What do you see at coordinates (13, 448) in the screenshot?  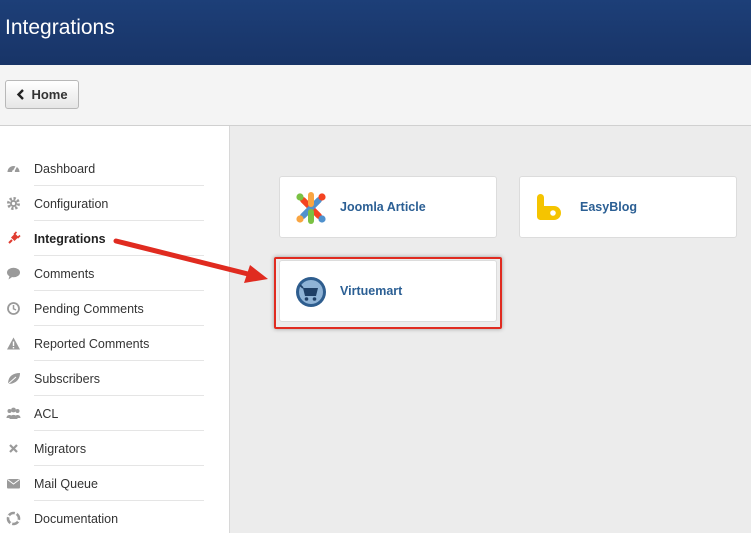 I see `cross-icon` at bounding box center [13, 448].